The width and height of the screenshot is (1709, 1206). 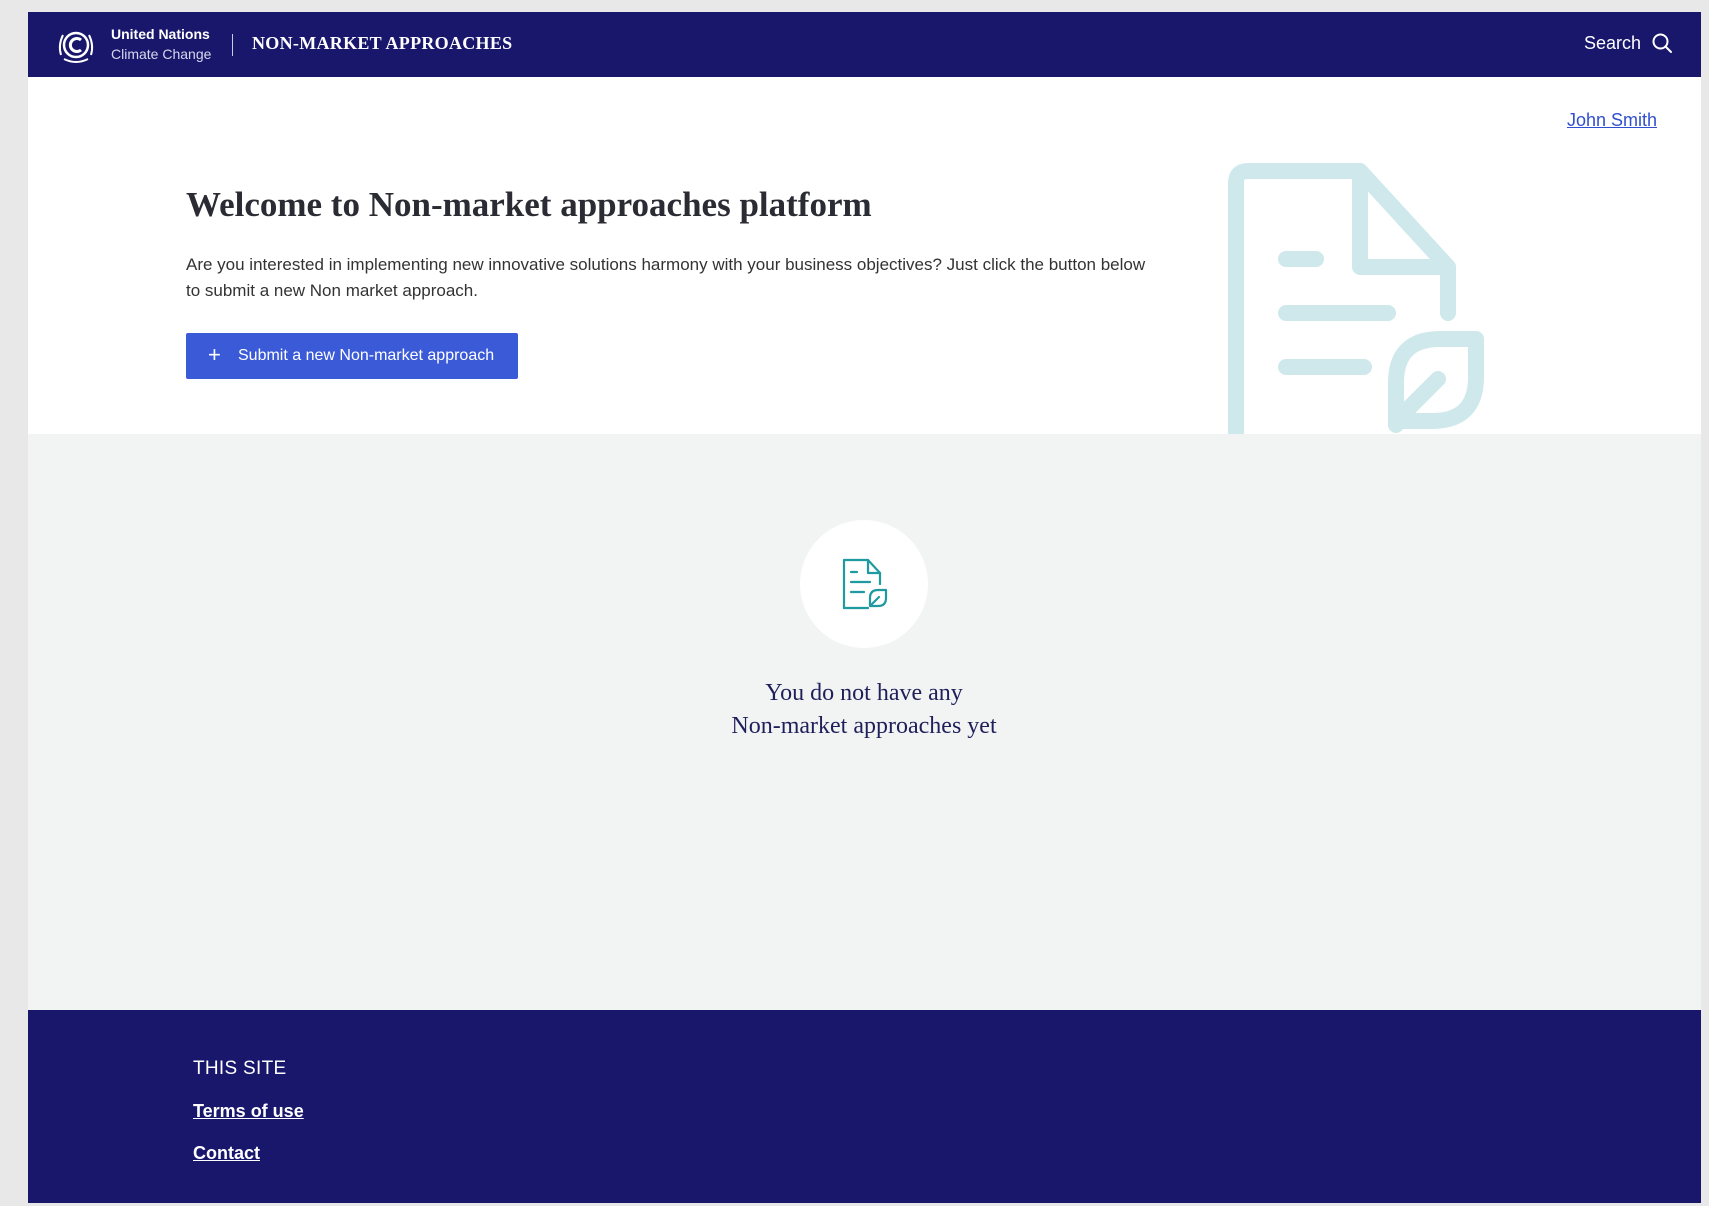 I want to click on empty-state-line2: Non-market approaches yet, so click(x=864, y=726).